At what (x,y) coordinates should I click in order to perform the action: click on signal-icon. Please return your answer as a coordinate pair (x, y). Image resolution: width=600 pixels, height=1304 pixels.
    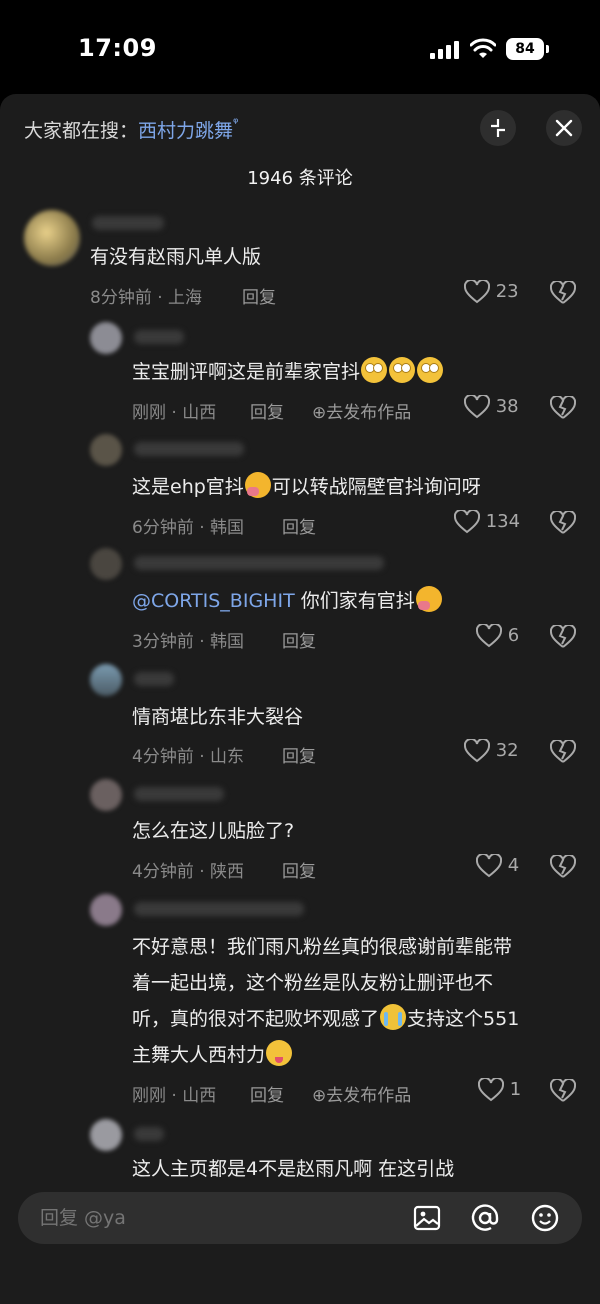
    Looking at the image, I should click on (445, 50).